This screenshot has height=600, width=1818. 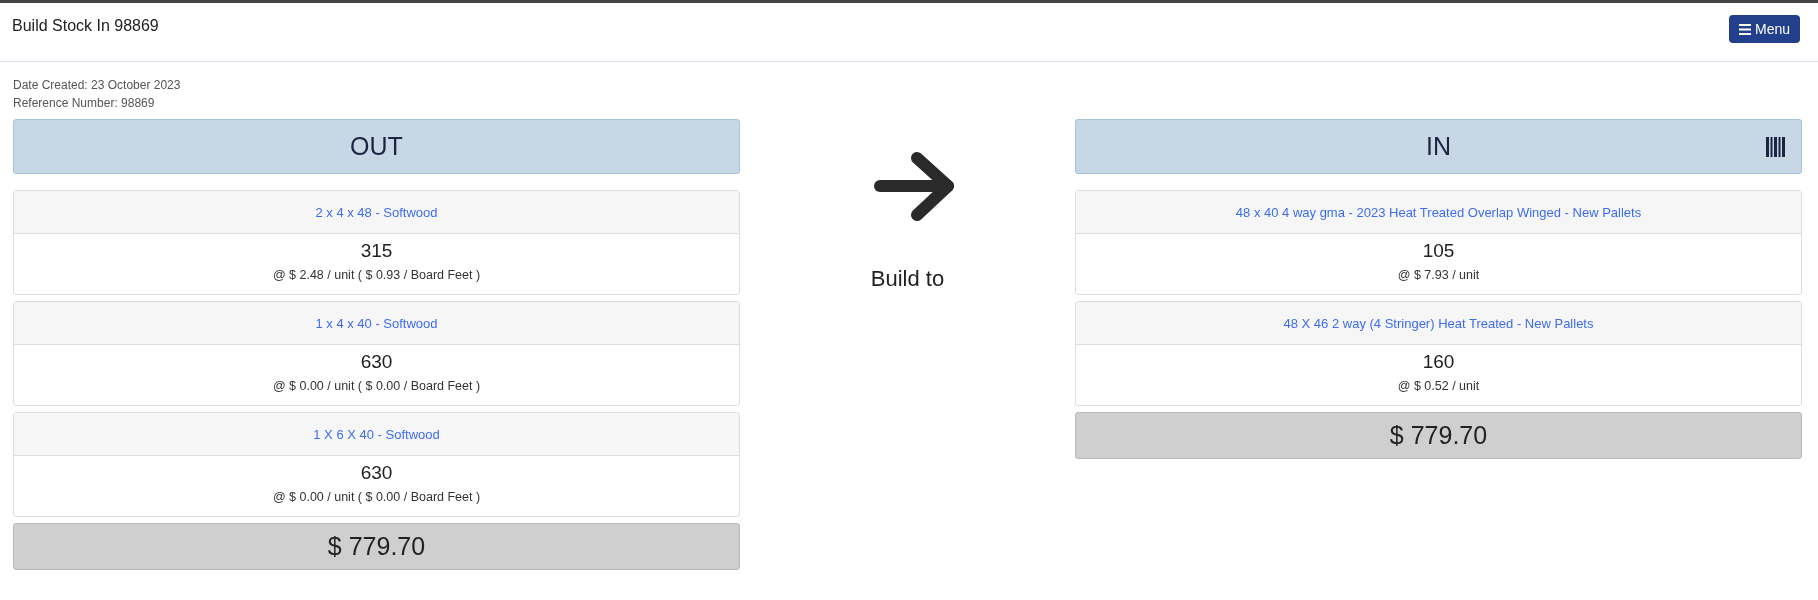 I want to click on item-link: 1 x 4 x 40 - Softwood, so click(x=376, y=323).